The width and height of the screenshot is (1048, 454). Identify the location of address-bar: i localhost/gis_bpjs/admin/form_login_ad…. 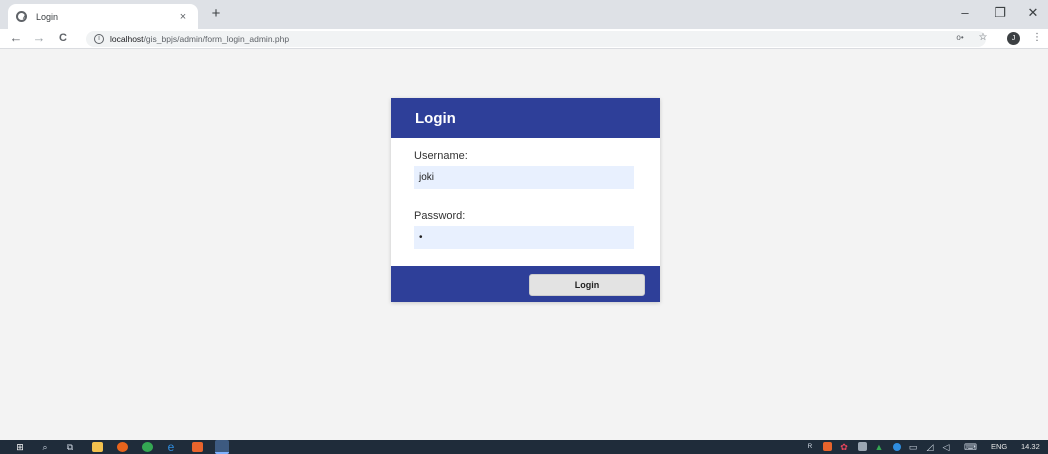
(536, 39).